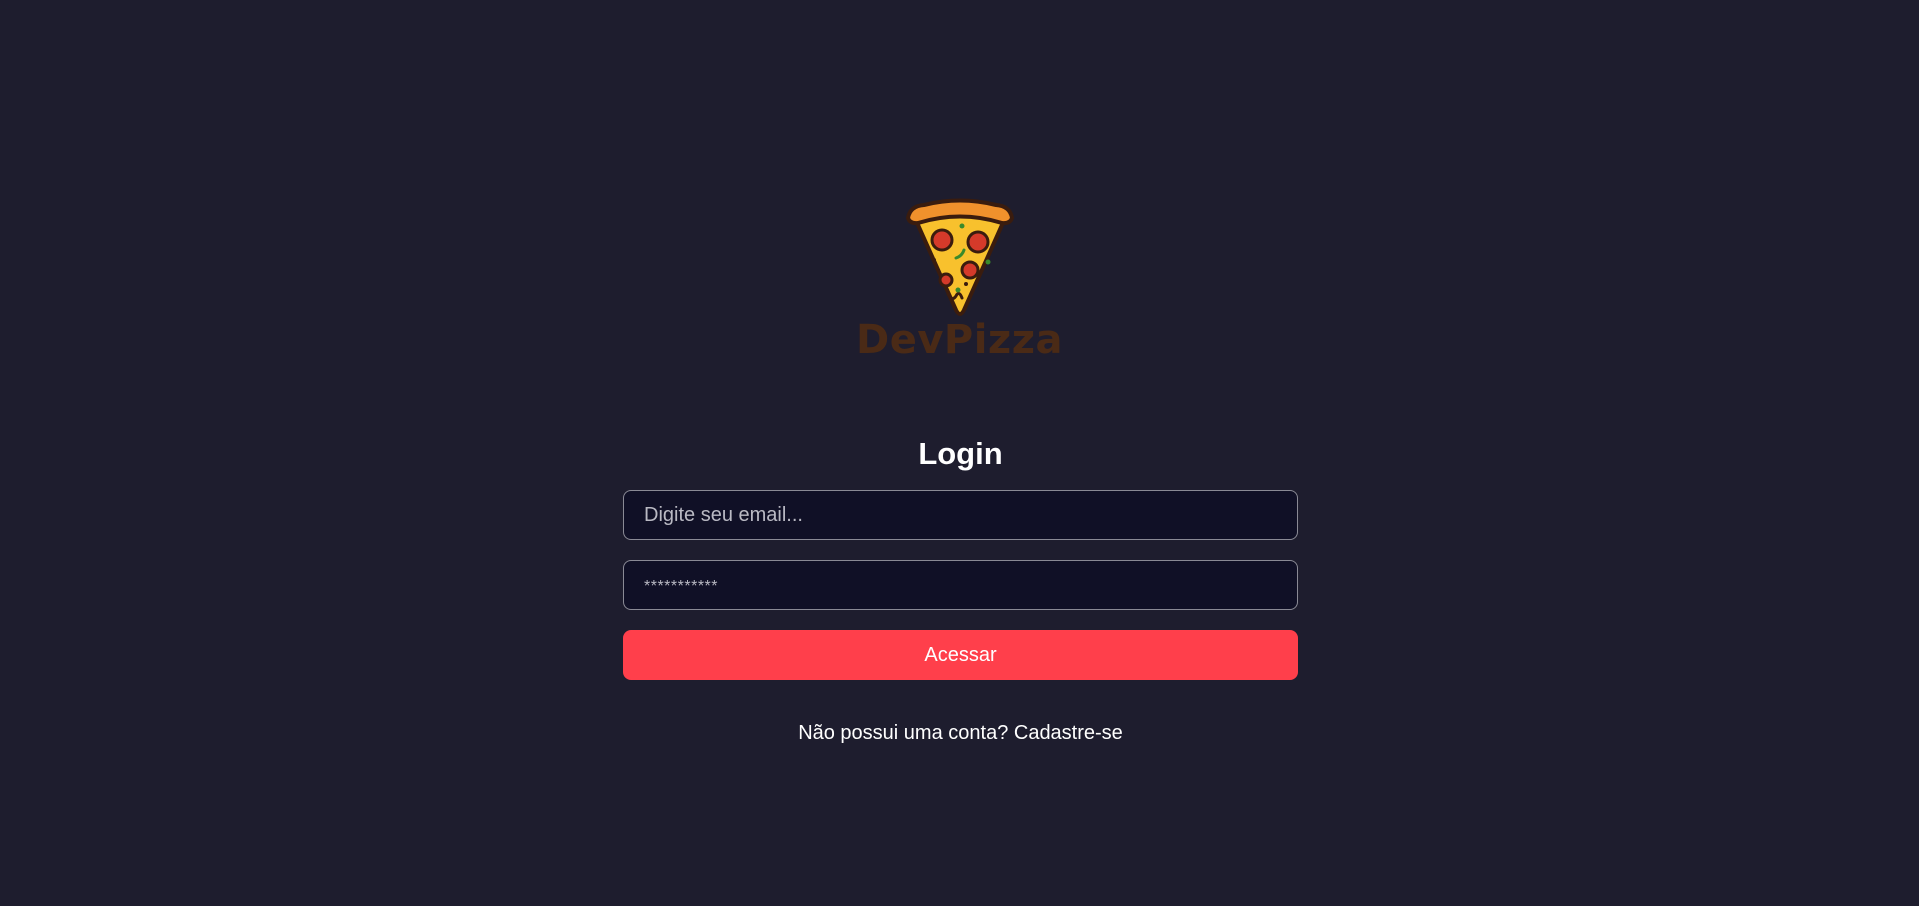 The height and width of the screenshot is (906, 1919). What do you see at coordinates (960, 733) in the screenshot?
I see `signup-link: Não possui uma conta? Cadastre-se` at bounding box center [960, 733].